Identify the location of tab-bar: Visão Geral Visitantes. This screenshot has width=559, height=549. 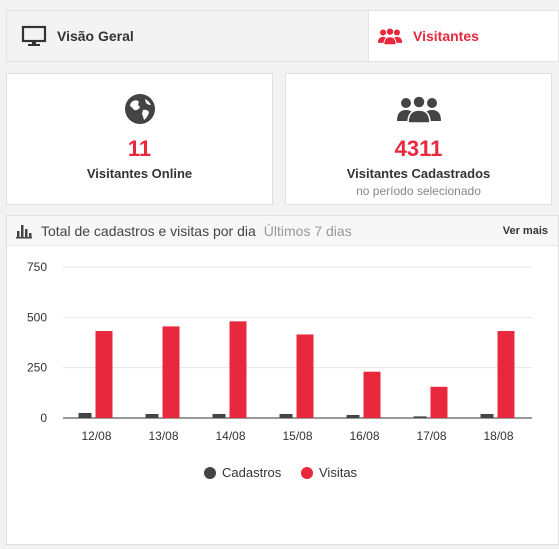
(282, 36).